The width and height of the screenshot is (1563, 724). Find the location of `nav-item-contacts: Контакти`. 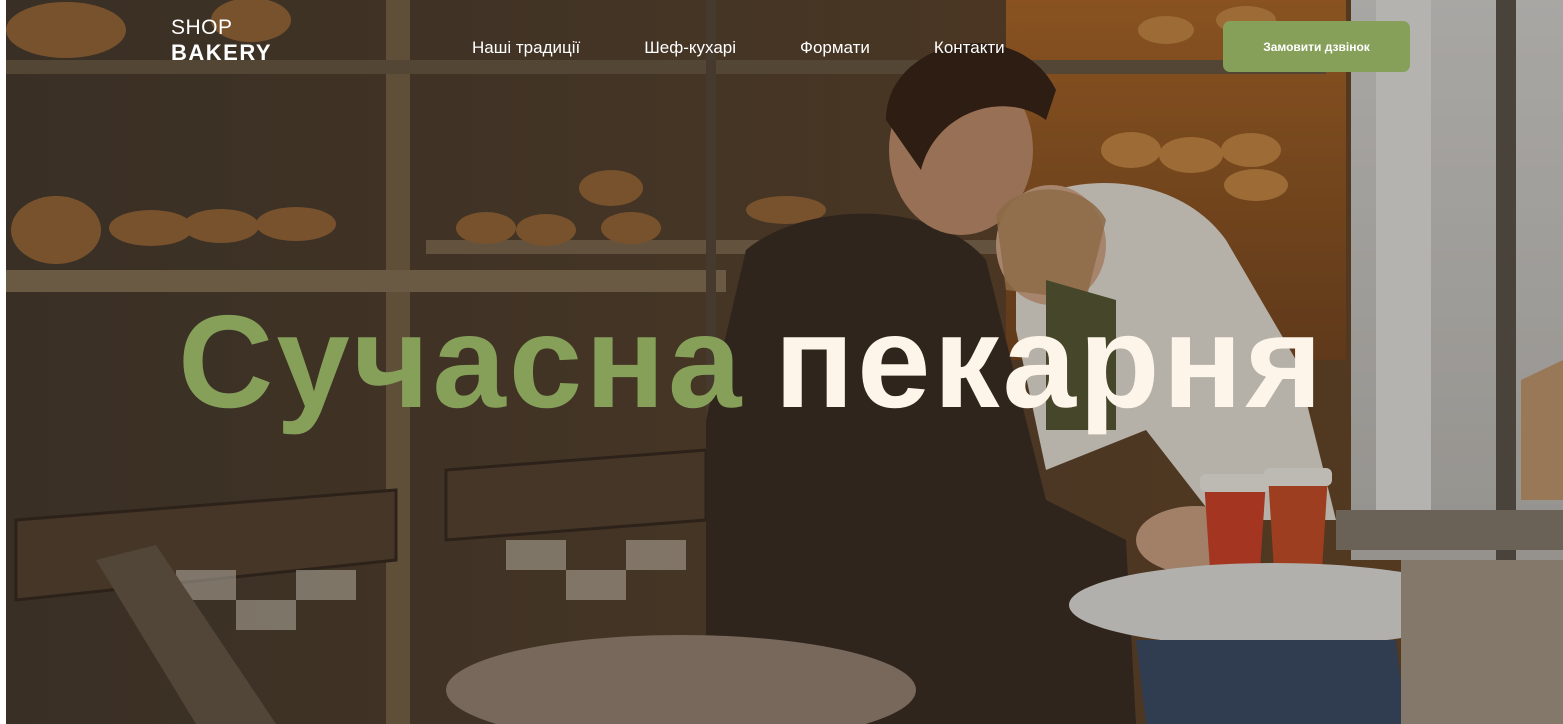

nav-item-contacts: Контакти is located at coordinates (969, 48).